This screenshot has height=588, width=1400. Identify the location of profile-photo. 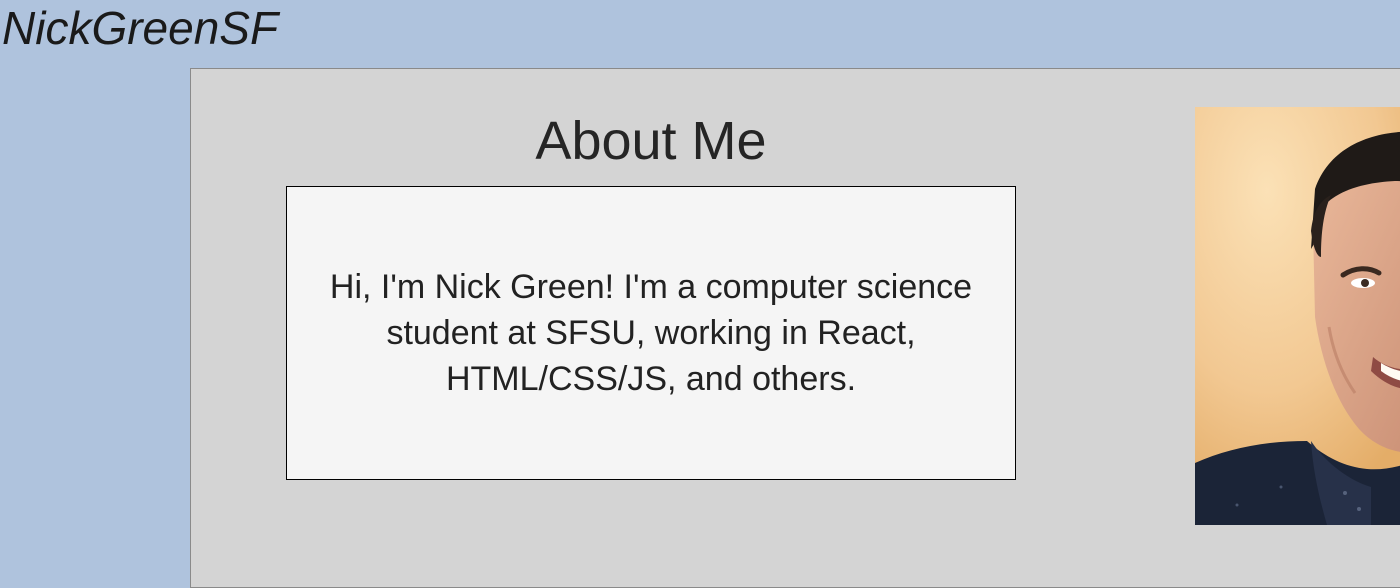
(1297, 316).